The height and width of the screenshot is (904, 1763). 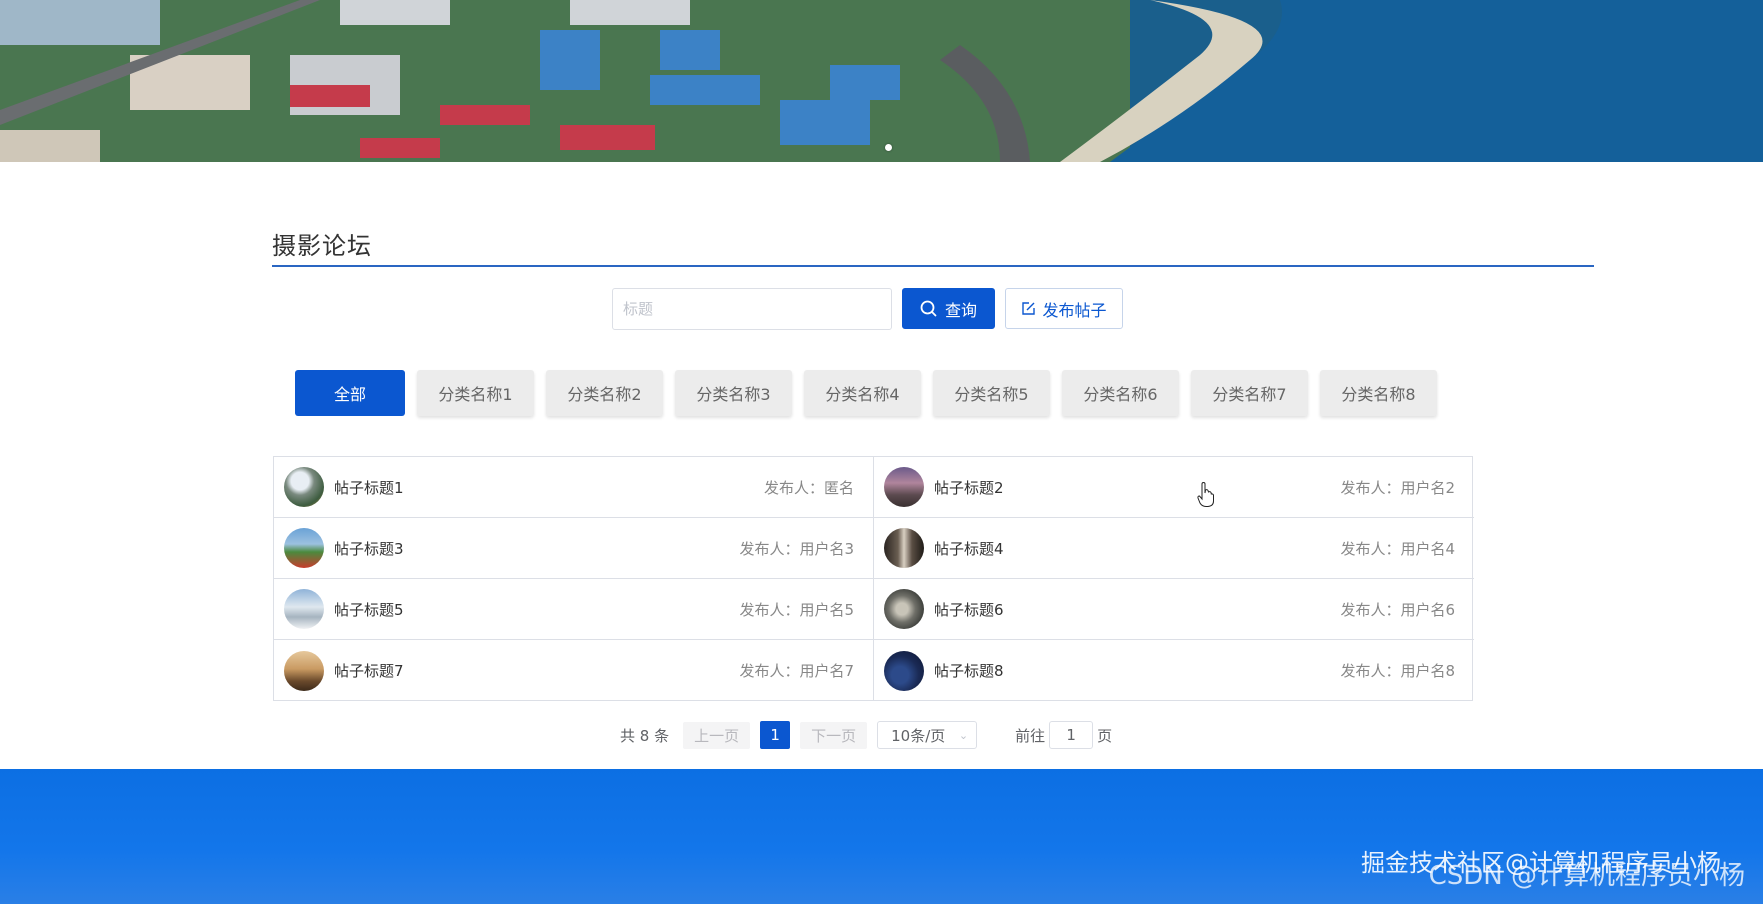 I want to click on next-page-button: 下一页, so click(x=834, y=735).